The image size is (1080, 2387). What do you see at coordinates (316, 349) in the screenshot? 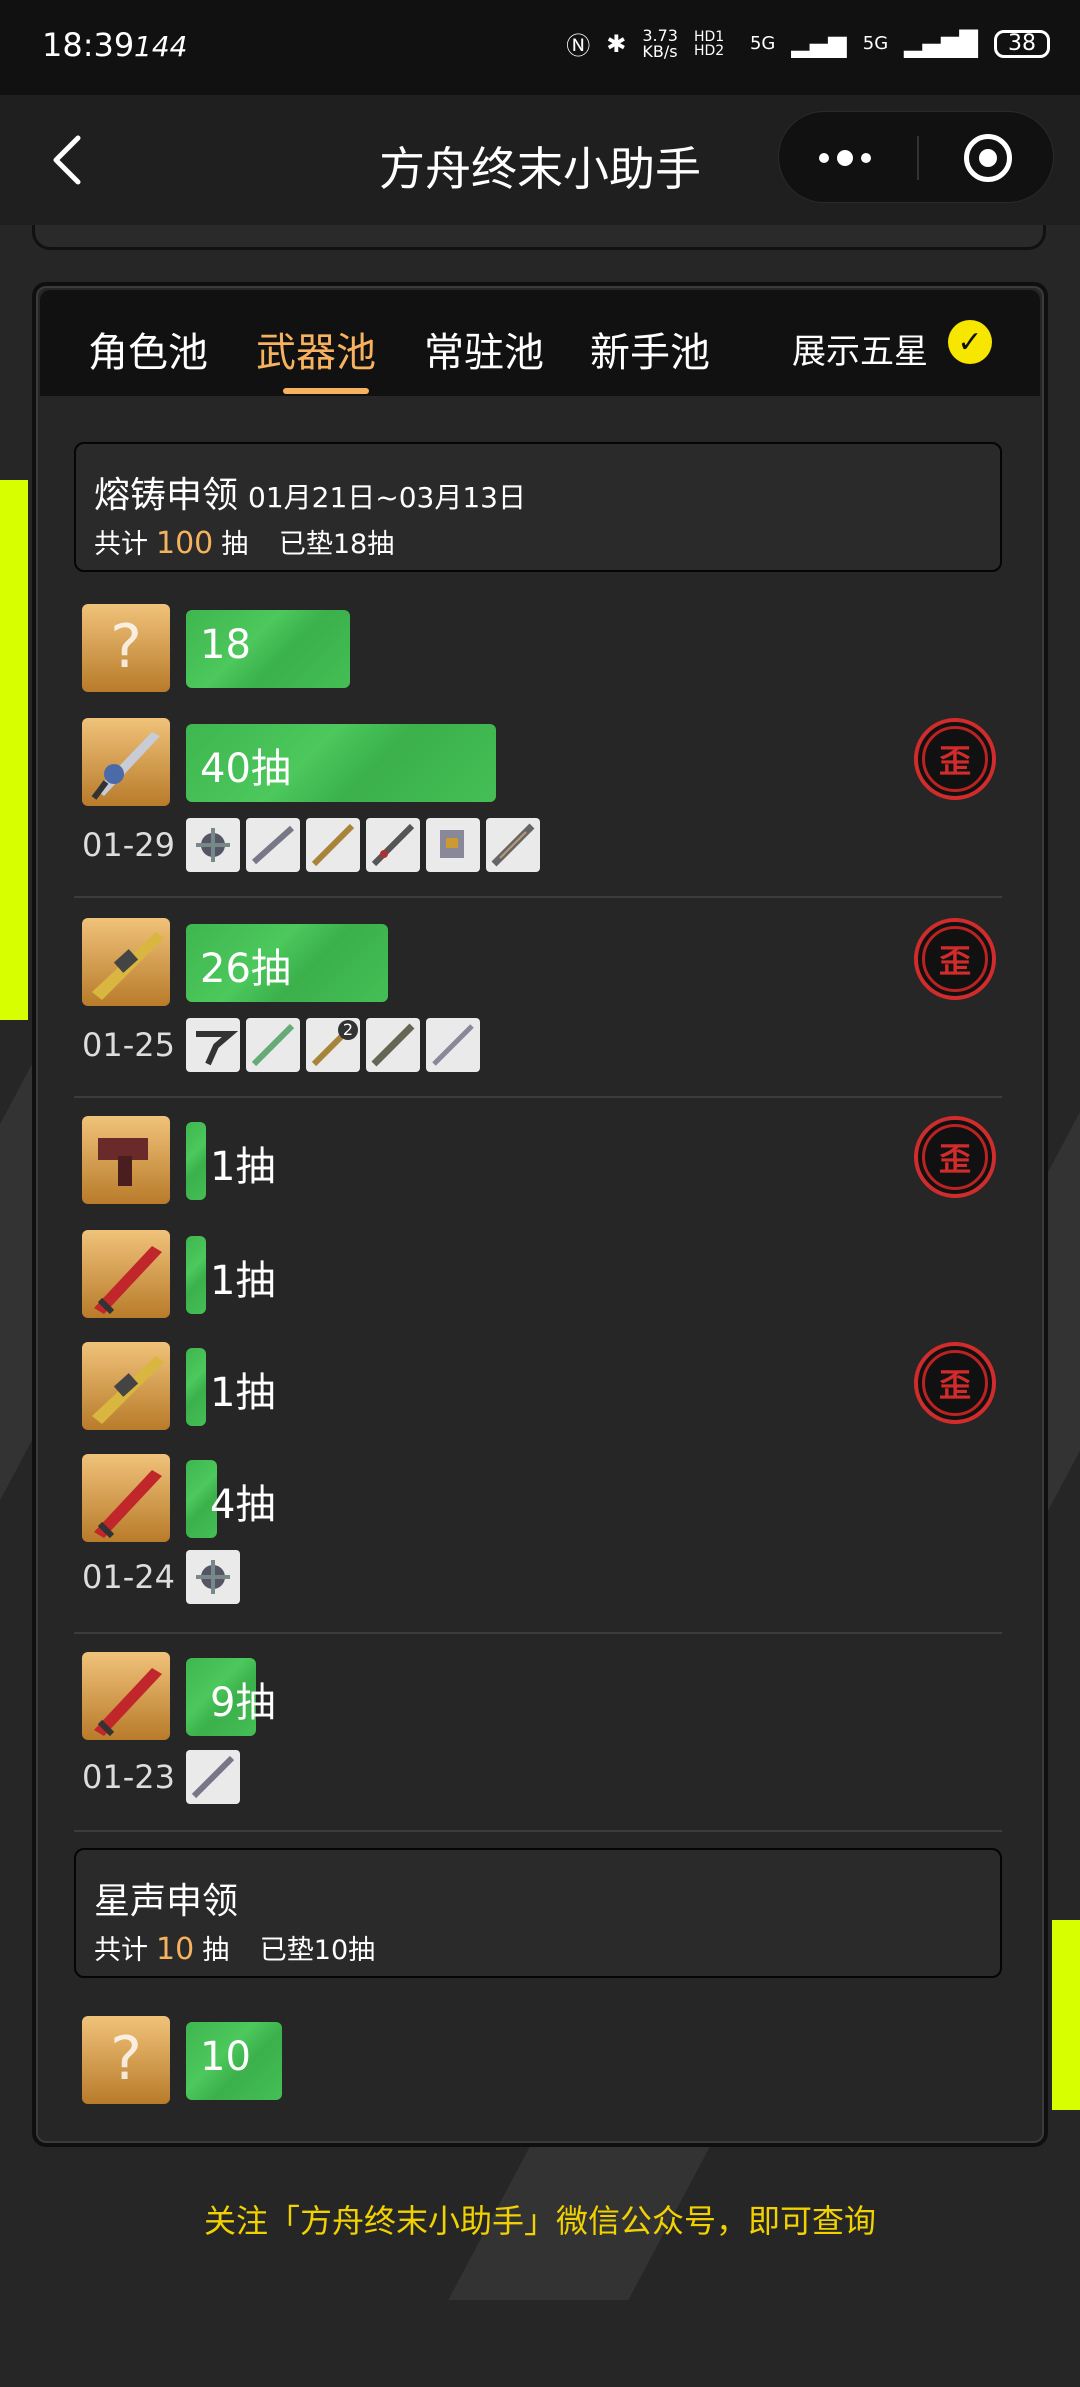
I see `tab-weapon-pool: 武器池` at bounding box center [316, 349].